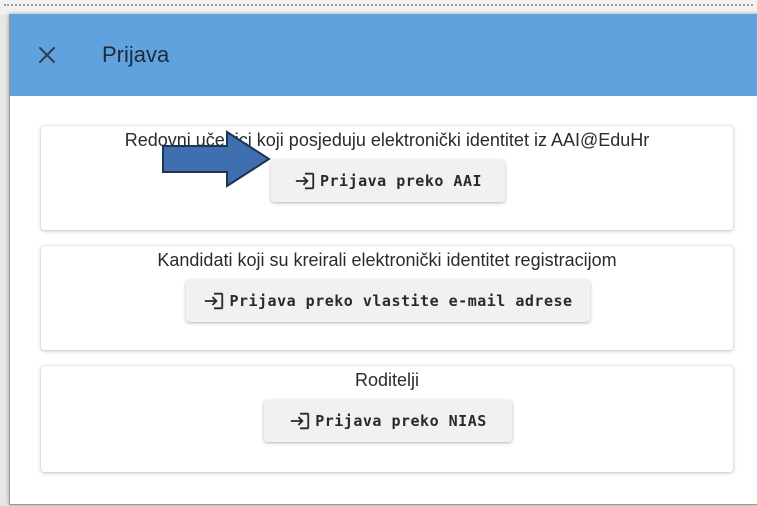  I want to click on nias-login-label: Prijava preko NIAS, so click(401, 421).